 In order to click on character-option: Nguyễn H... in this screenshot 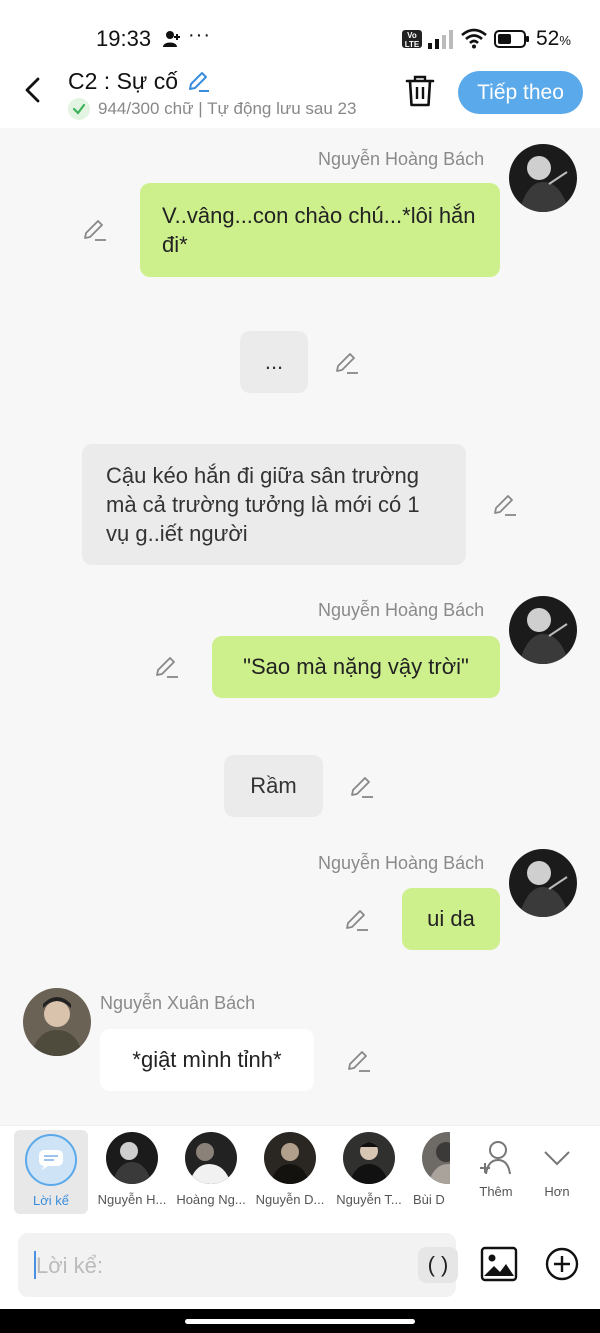, I will do `click(132, 1169)`.